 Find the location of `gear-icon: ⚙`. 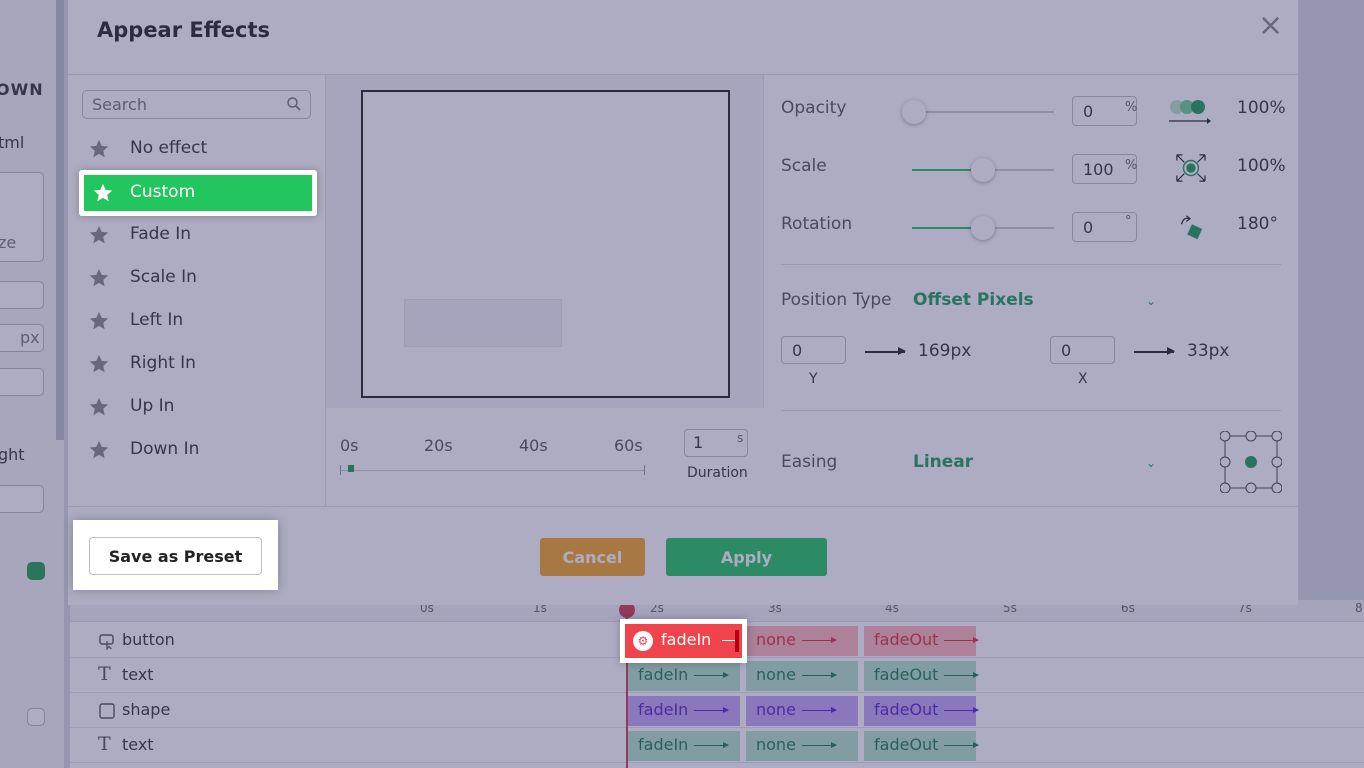

gear-icon: ⚙ is located at coordinates (643, 641).